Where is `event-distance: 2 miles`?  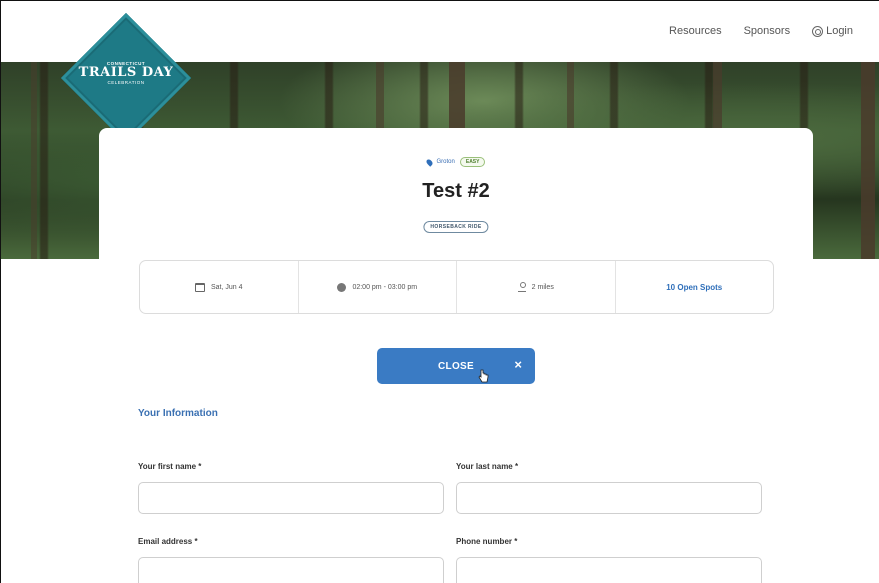
event-distance: 2 miles is located at coordinates (542, 287).